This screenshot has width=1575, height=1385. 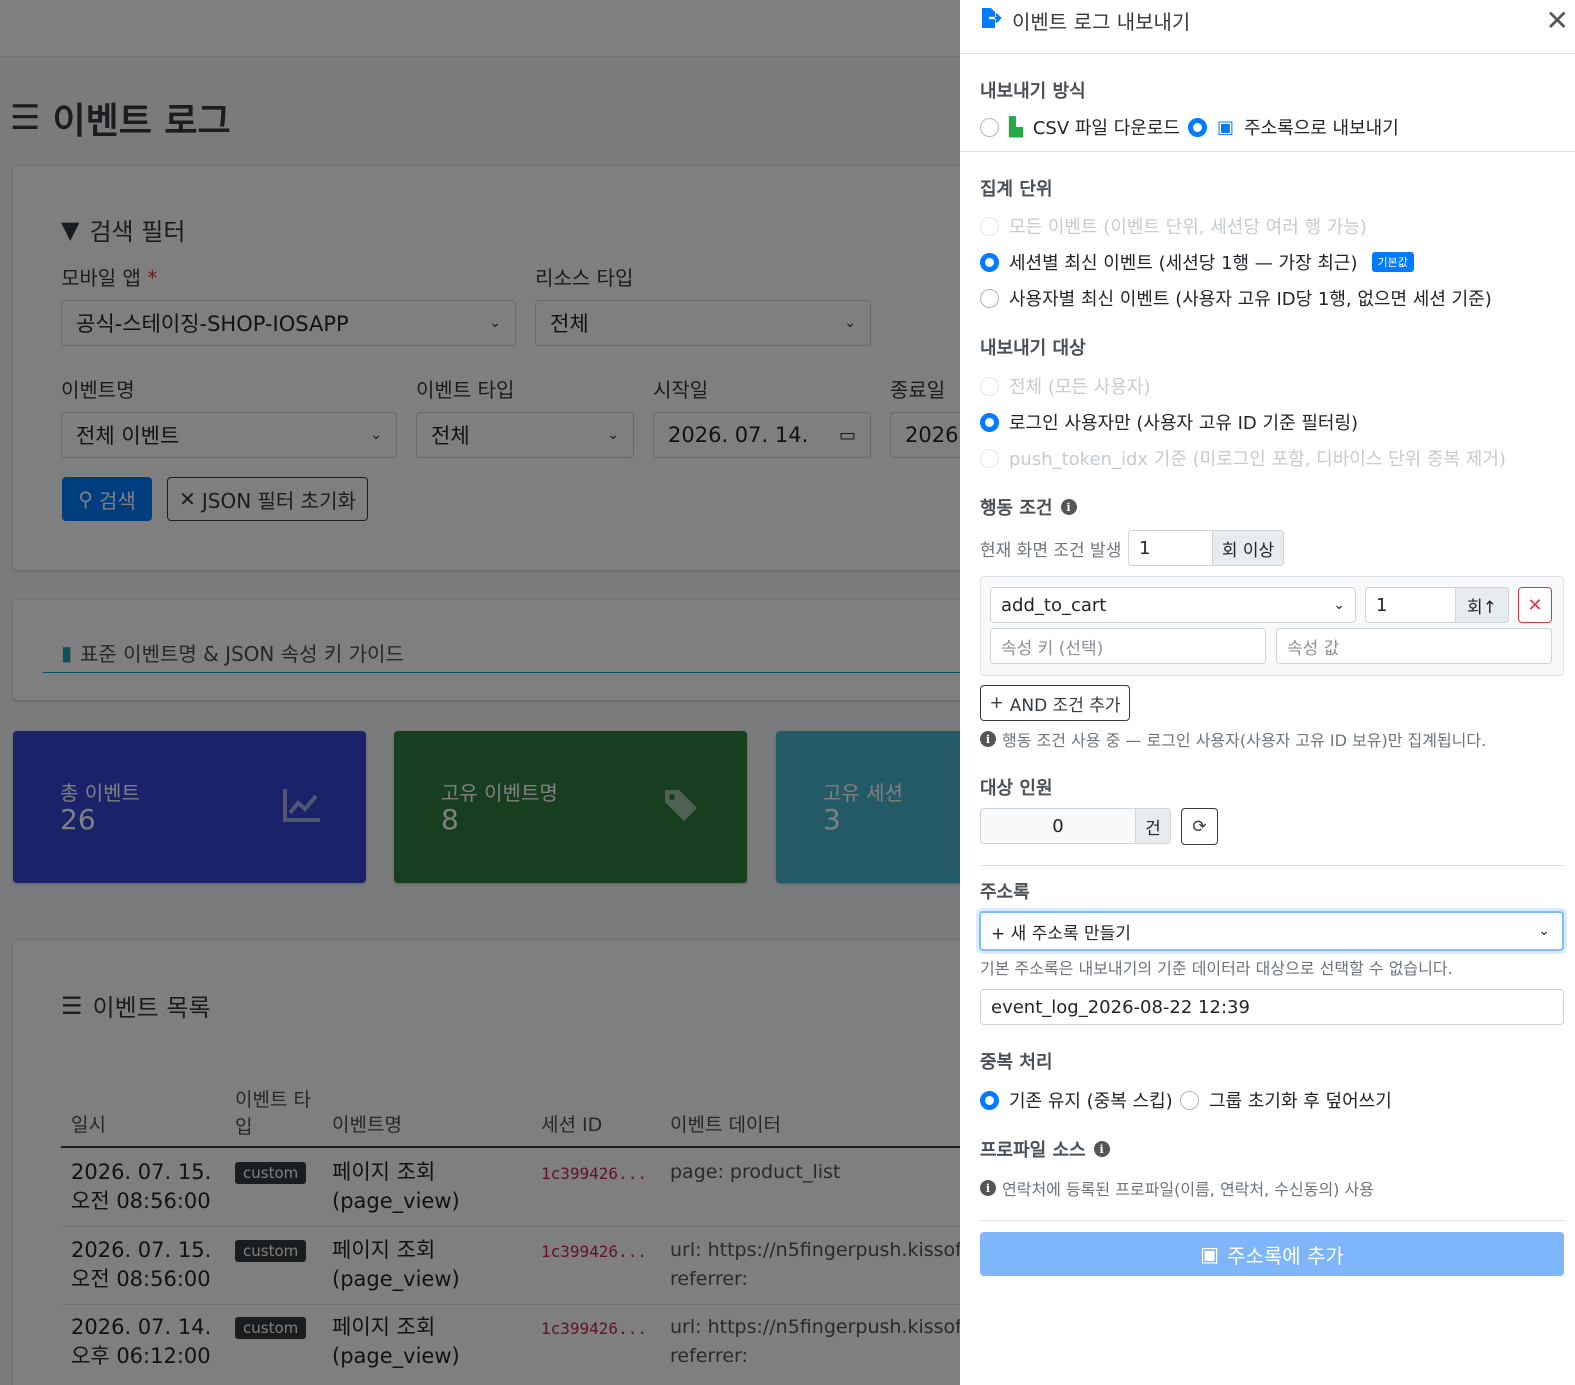 I want to click on duplicate-handling-label: 중복 처리, so click(x=1016, y=1062).